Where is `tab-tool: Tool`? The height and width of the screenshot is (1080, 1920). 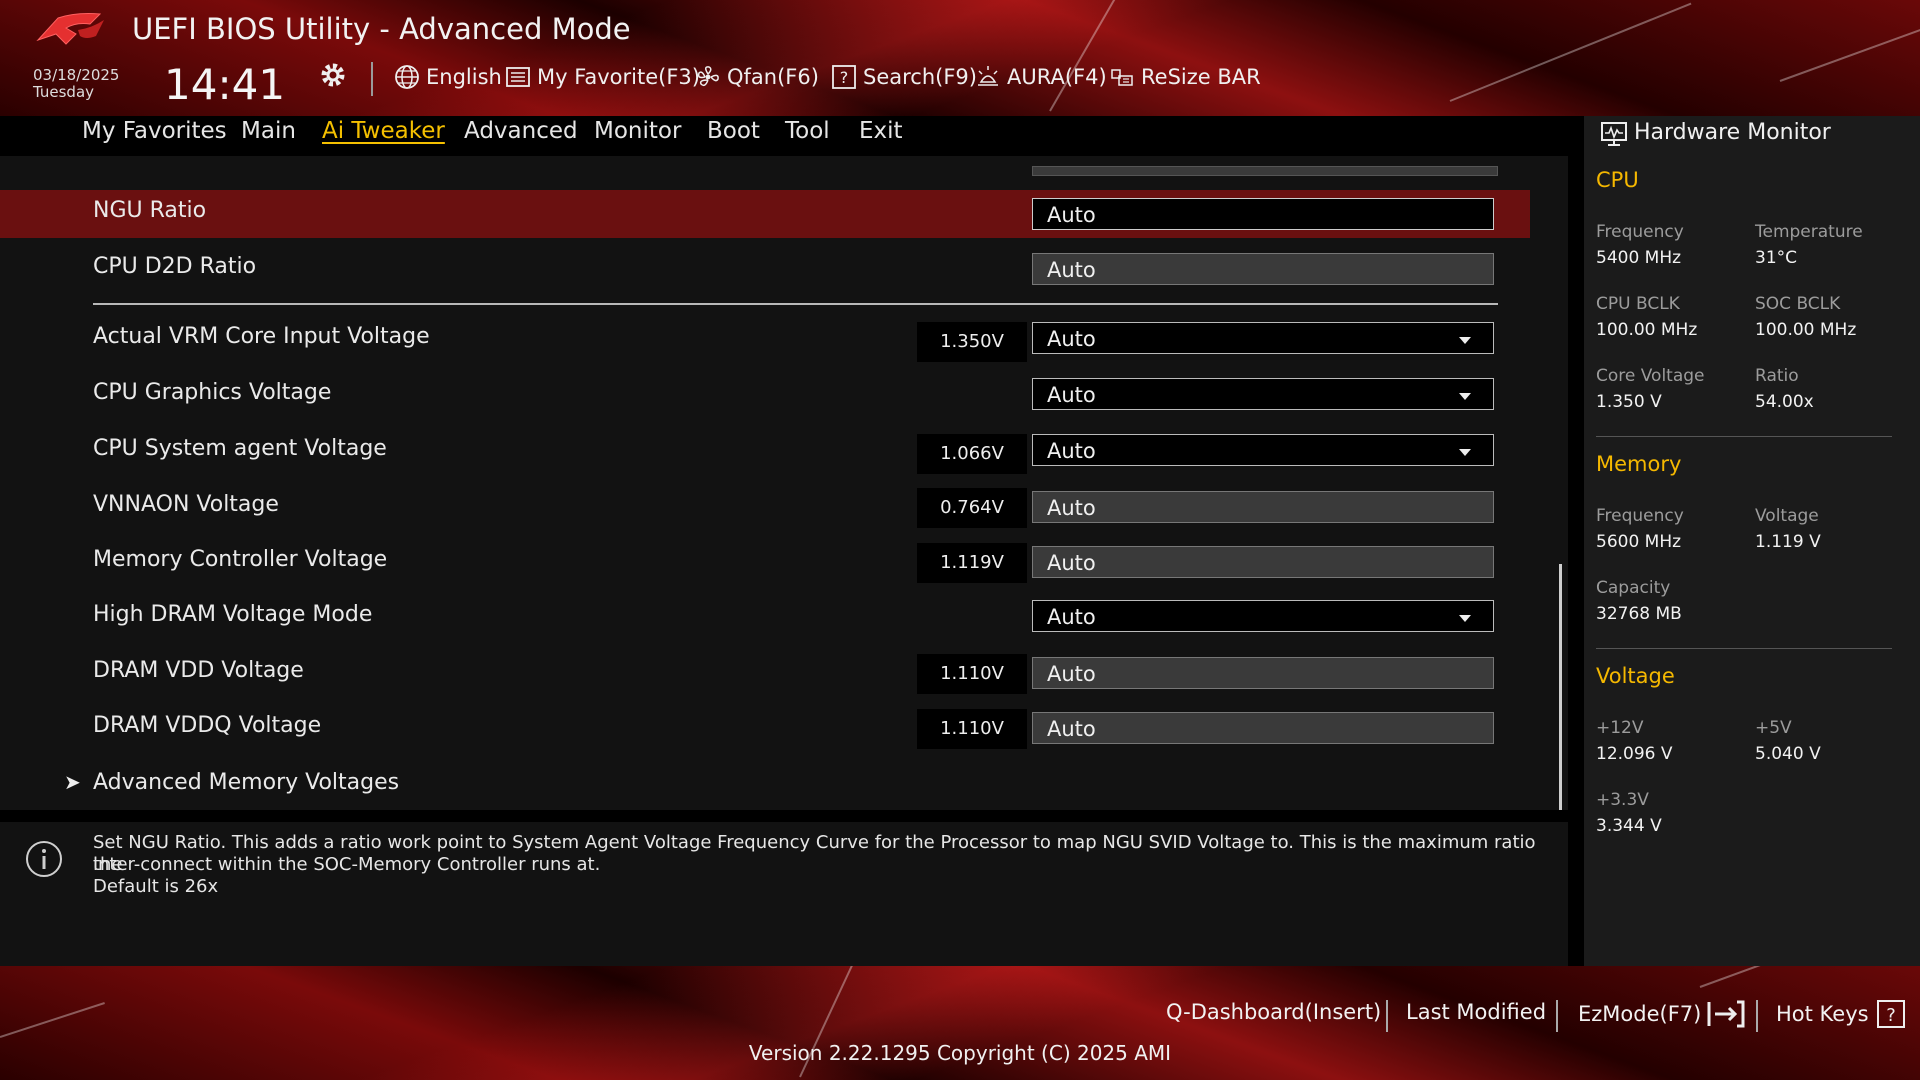
tab-tool: Tool is located at coordinates (807, 131).